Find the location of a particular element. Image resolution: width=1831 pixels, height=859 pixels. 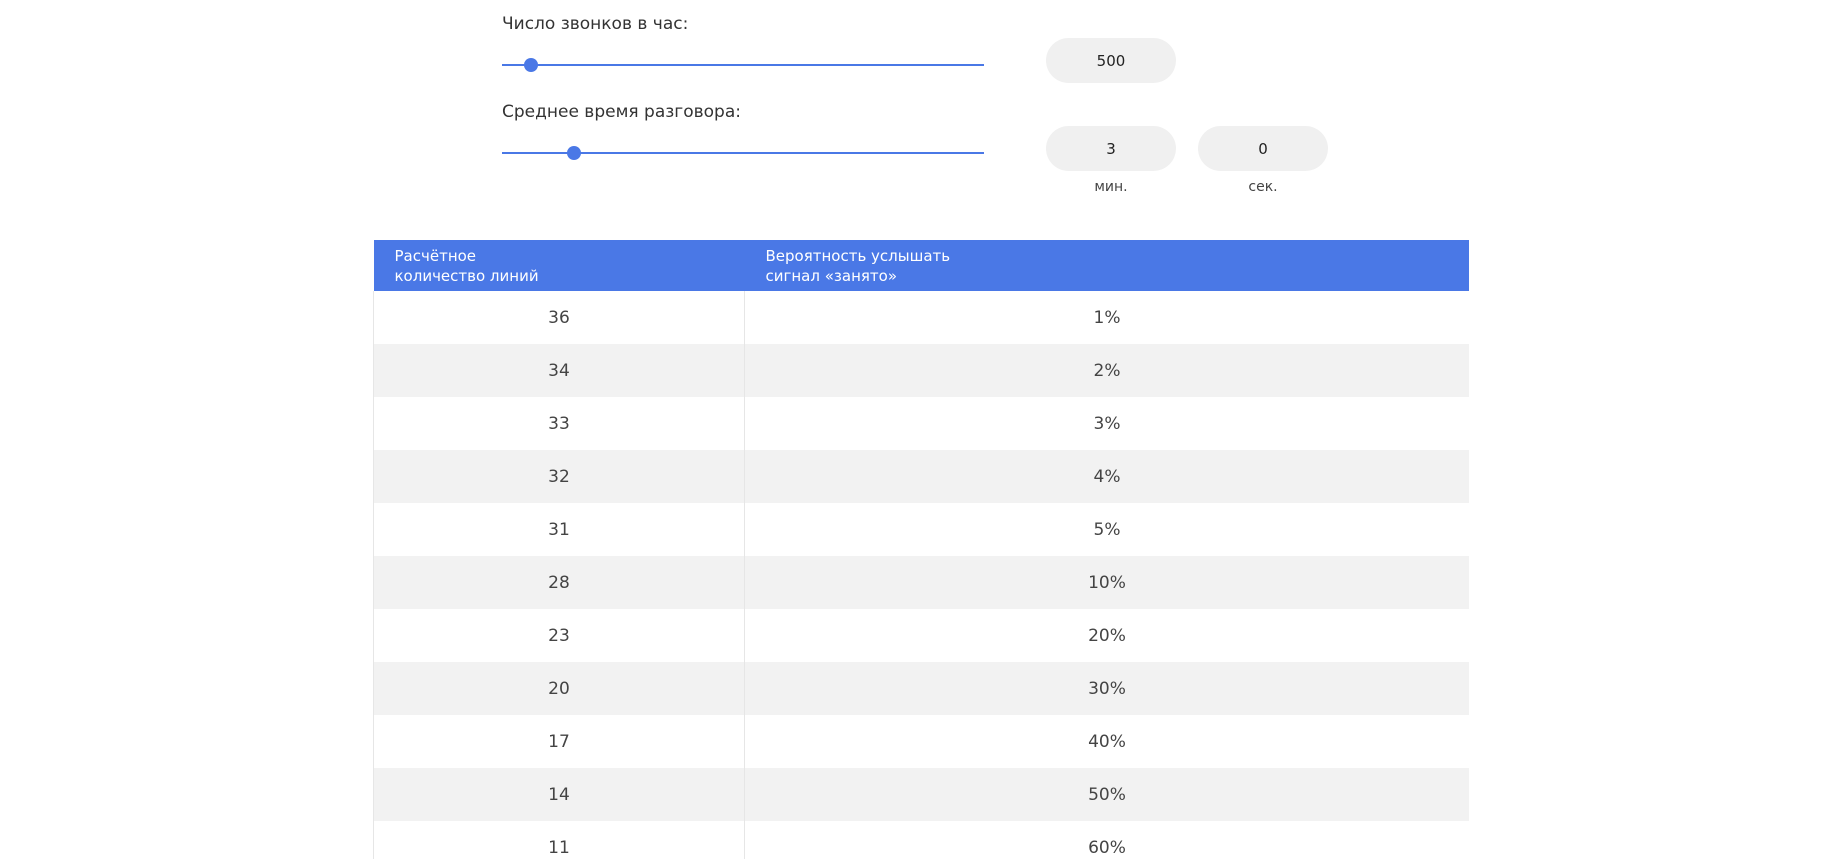

seconds-input is located at coordinates (1263, 148).